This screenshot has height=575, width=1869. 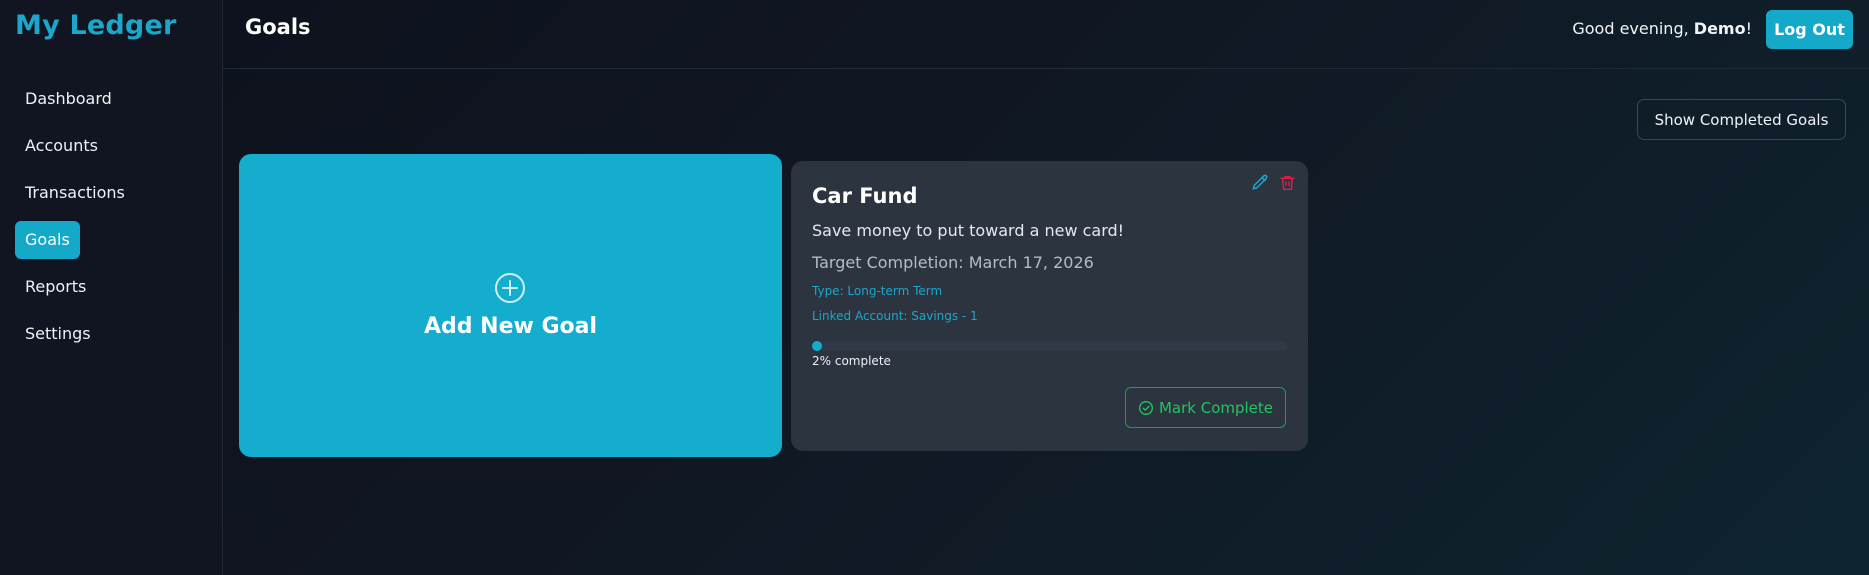 I want to click on goal-title: Car Fund, so click(x=865, y=196).